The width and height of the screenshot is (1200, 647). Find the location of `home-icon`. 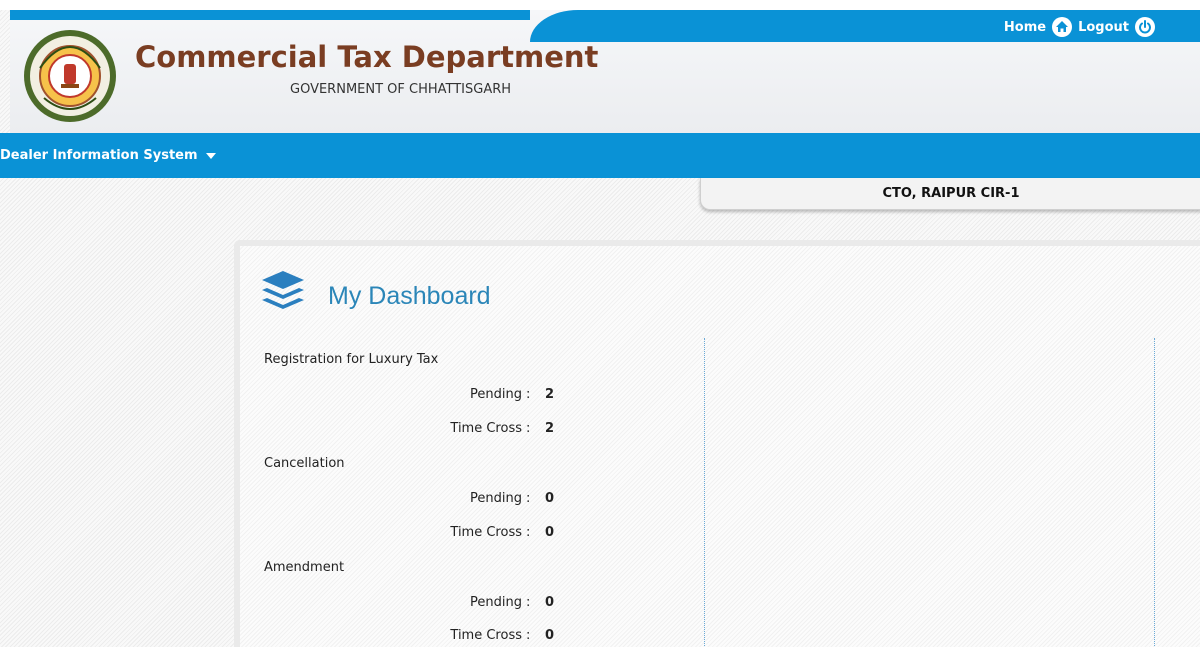

home-icon is located at coordinates (1062, 27).